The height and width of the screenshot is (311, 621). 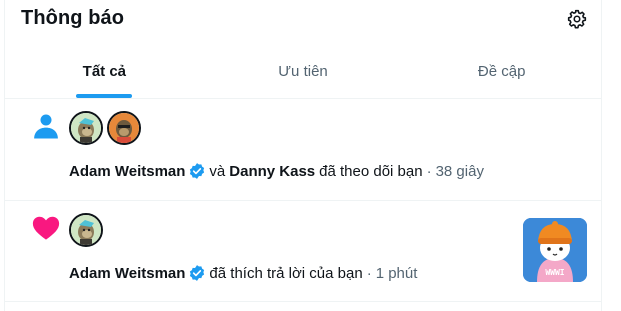 What do you see at coordinates (303, 22) in the screenshot?
I see `header: Thông báo` at bounding box center [303, 22].